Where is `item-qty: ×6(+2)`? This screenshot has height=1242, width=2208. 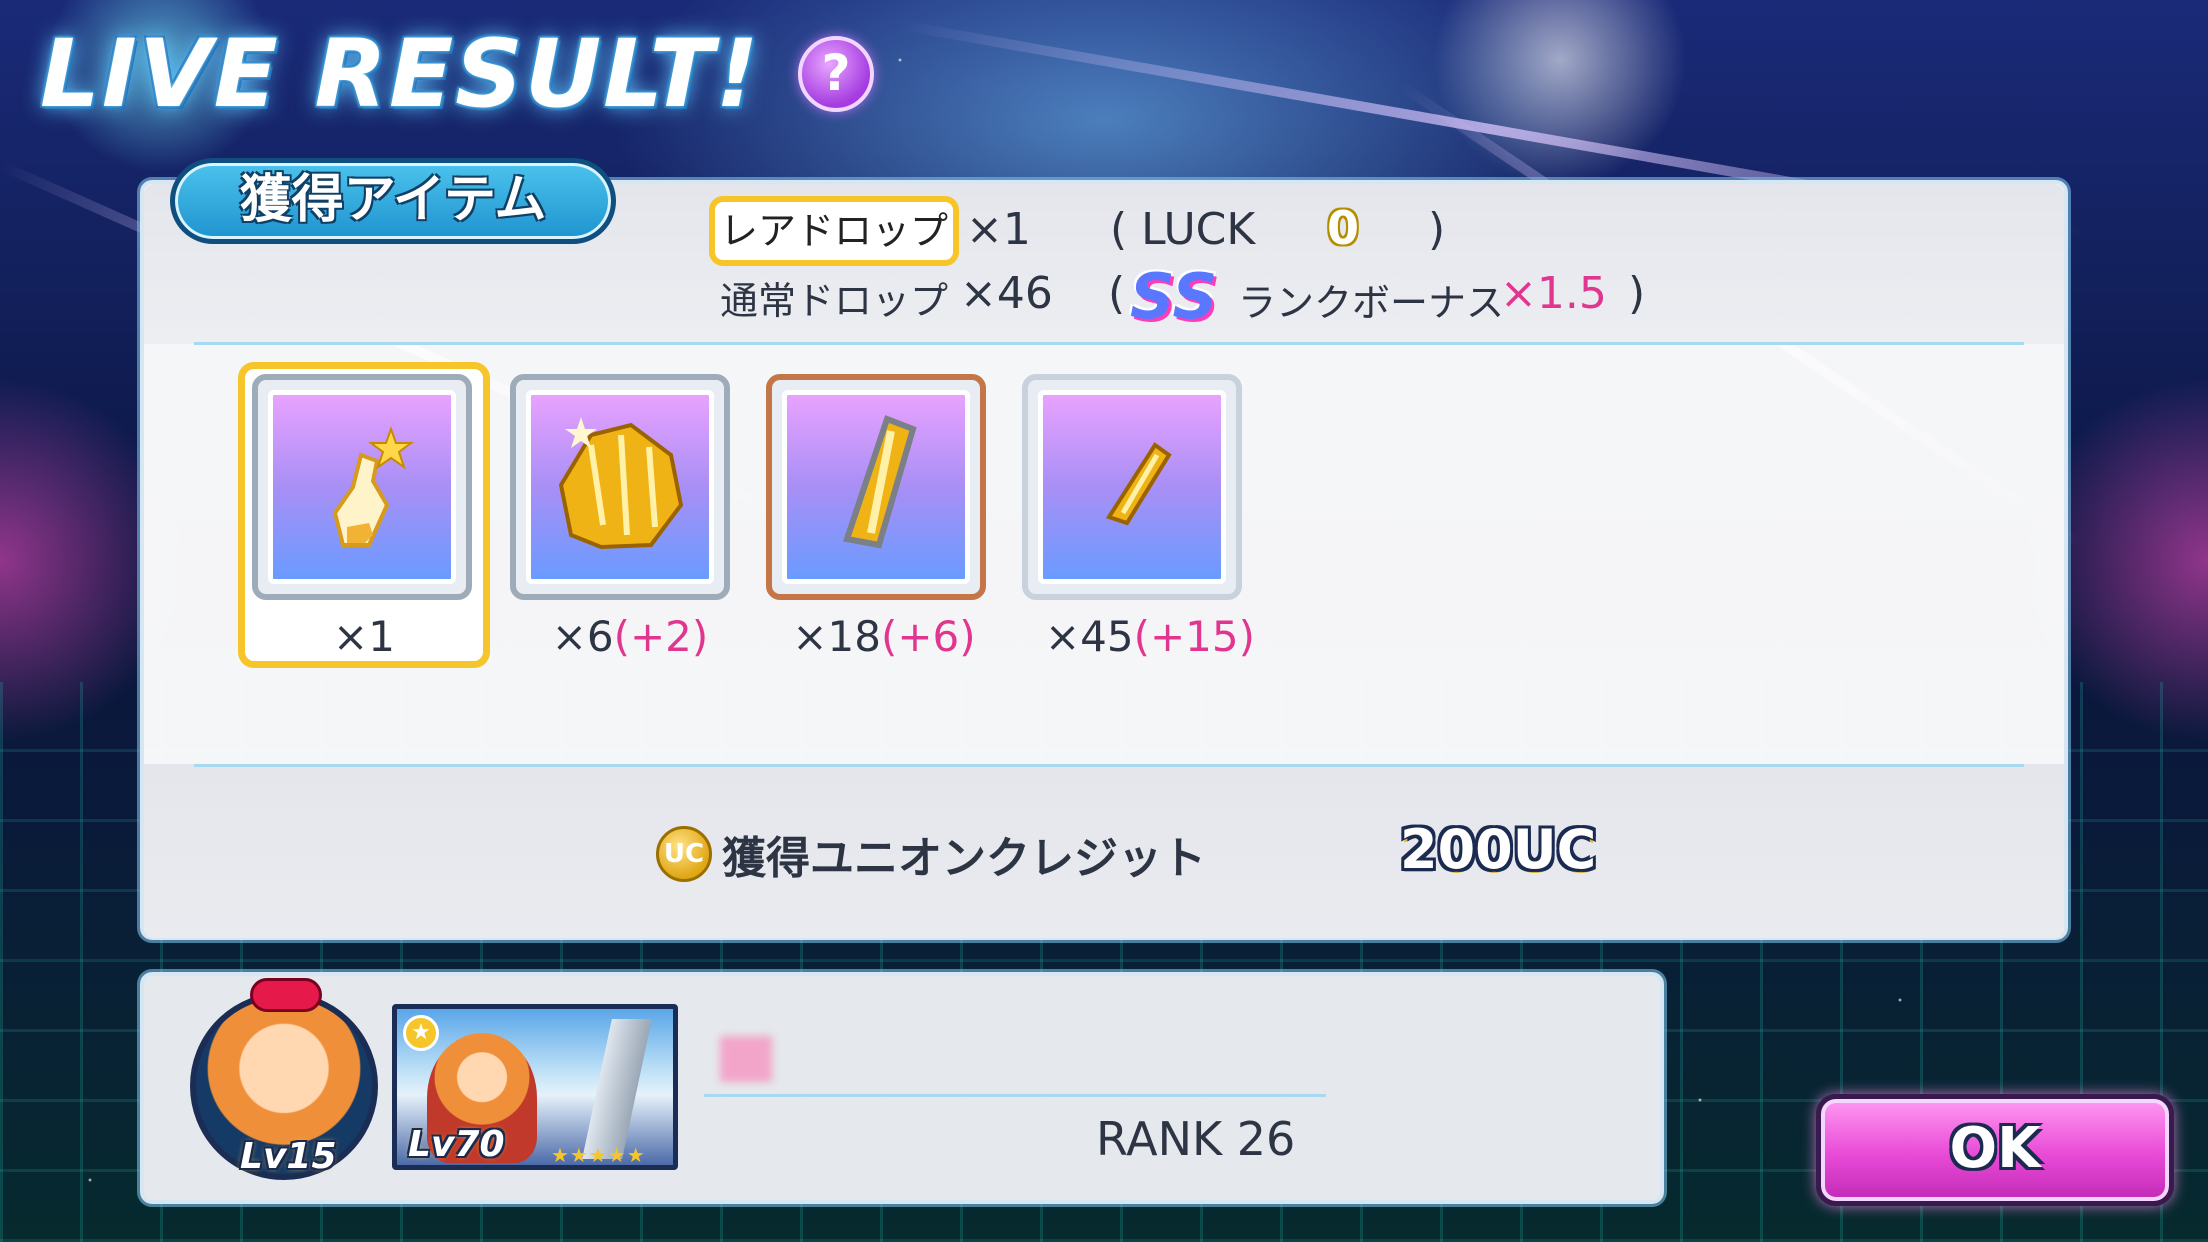
item-qty: ×6(+2) is located at coordinates (630, 636).